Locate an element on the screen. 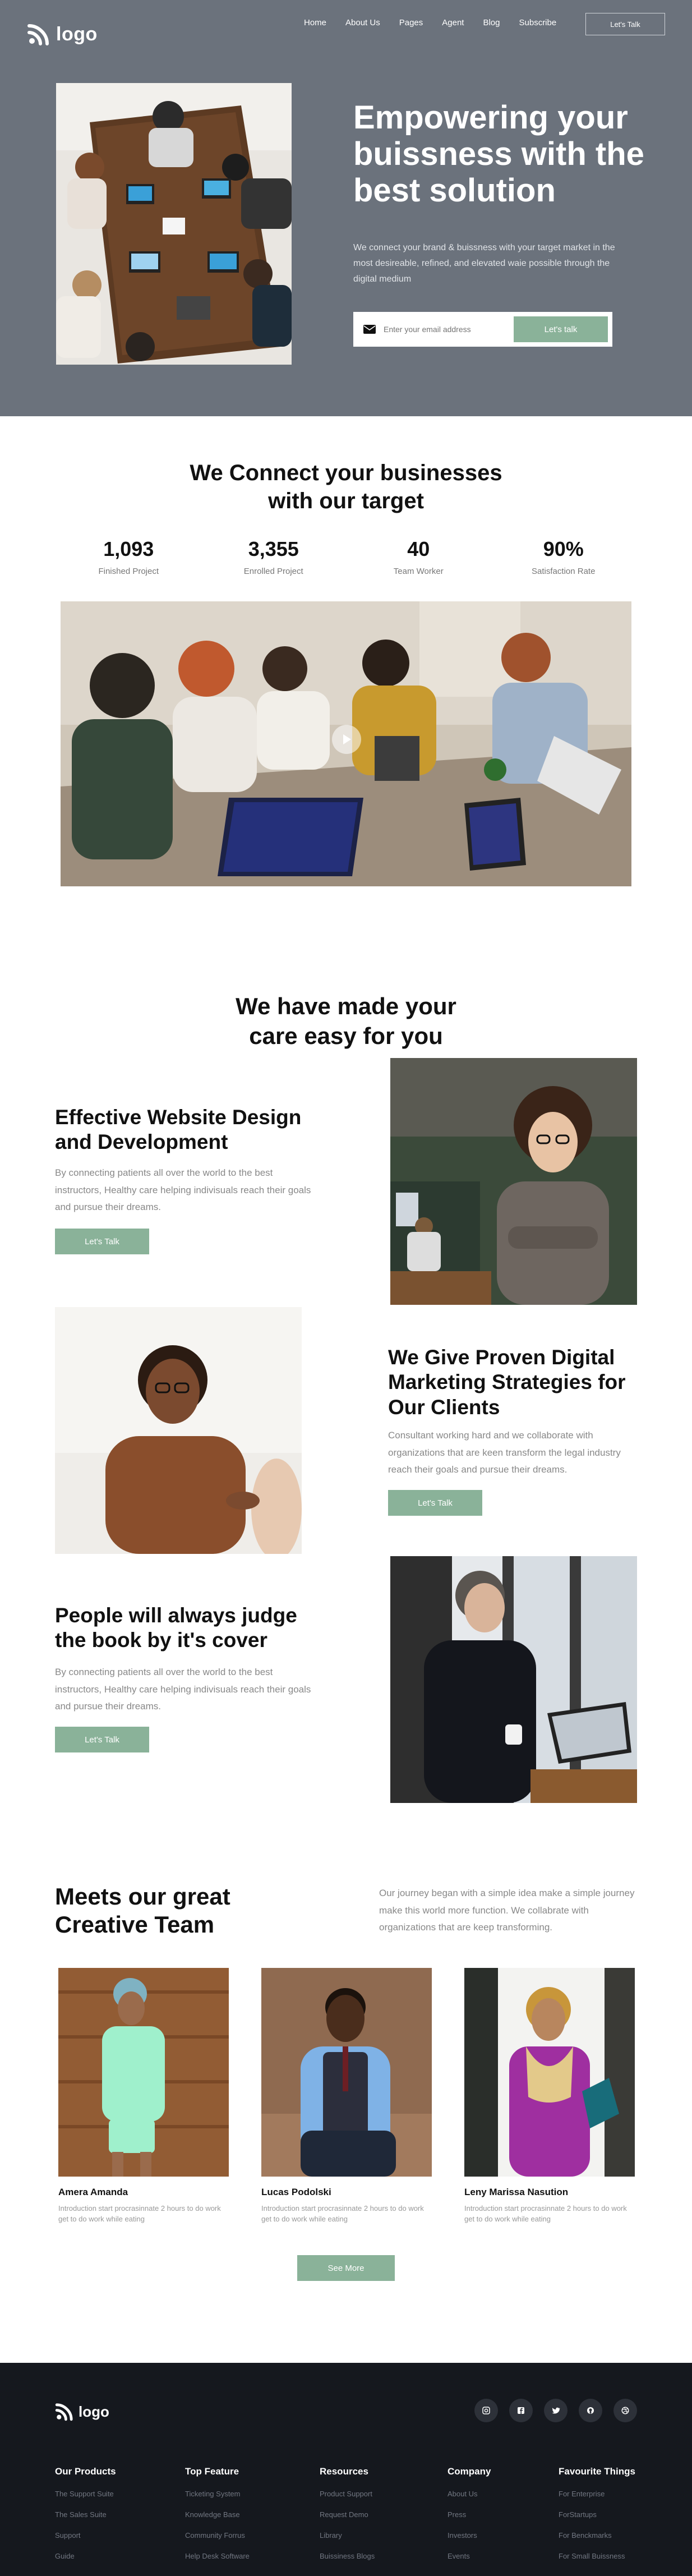 The width and height of the screenshot is (692, 2576). feature-image-man-smiling is located at coordinates (178, 1430).